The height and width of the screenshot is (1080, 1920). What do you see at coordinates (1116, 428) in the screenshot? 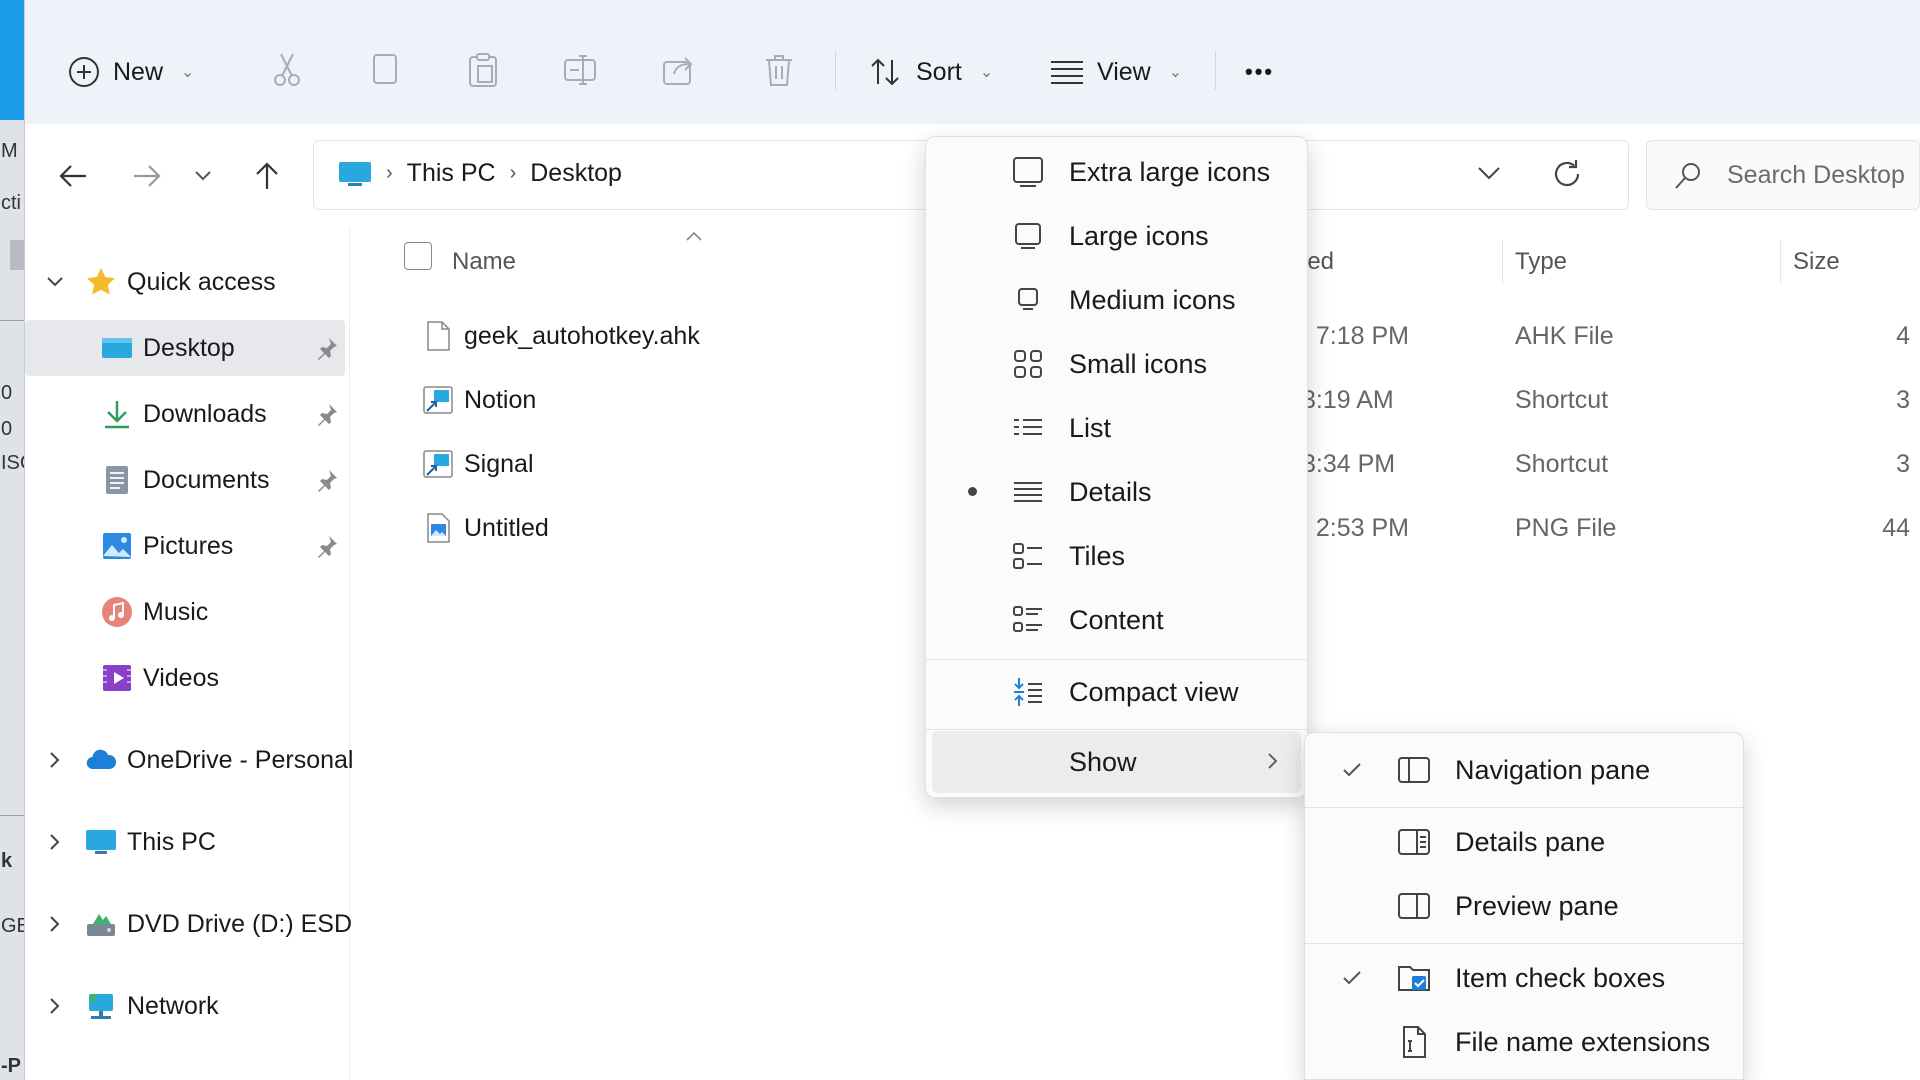
I see `menu-item-list: List` at bounding box center [1116, 428].